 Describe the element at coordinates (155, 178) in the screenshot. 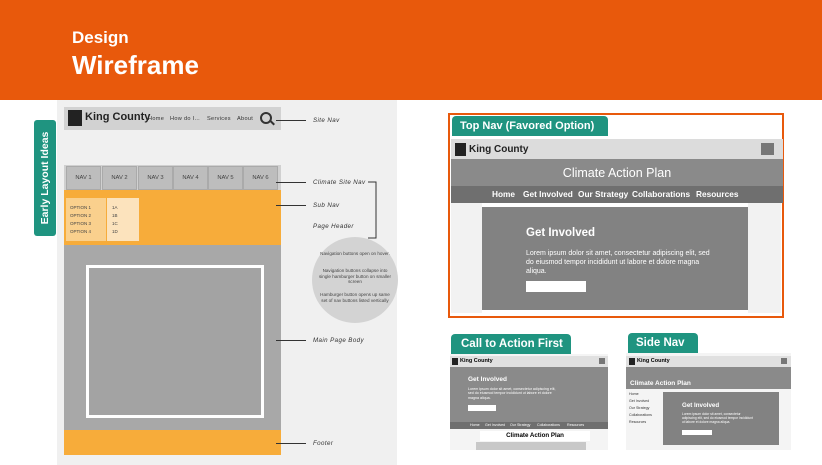

I see `wf-nav-3: NAV 3` at that location.